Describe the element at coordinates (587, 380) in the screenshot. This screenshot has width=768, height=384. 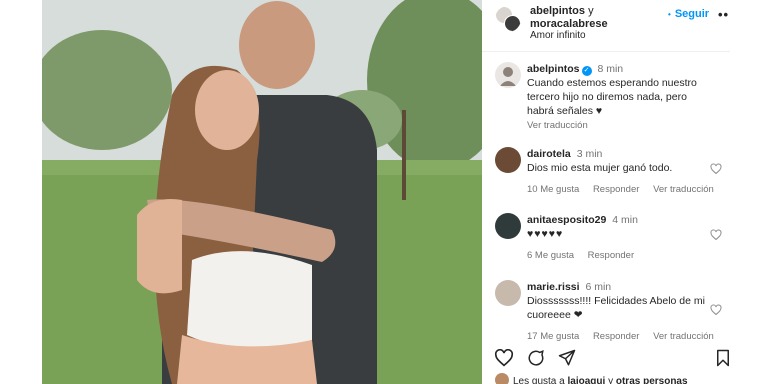
I see `likes-username: laioagui` at that location.